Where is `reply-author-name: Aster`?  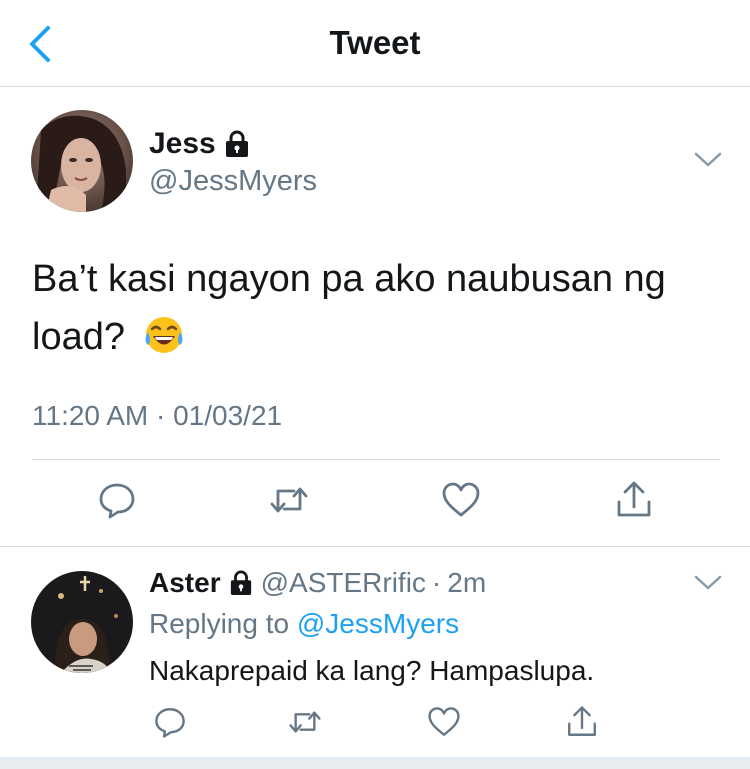
reply-author-name: Aster is located at coordinates (185, 583).